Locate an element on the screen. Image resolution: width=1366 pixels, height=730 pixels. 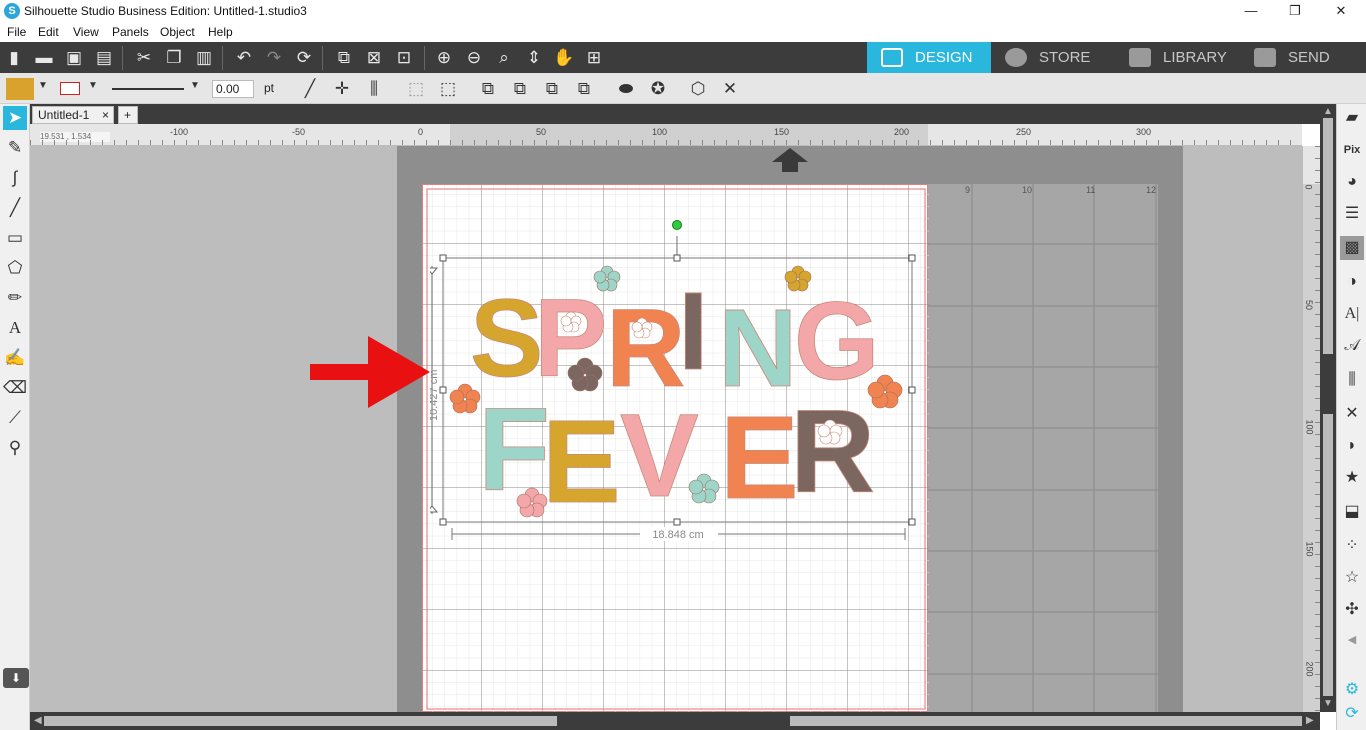
eyedropper-icon: ⚲ is located at coordinates (15, 448).